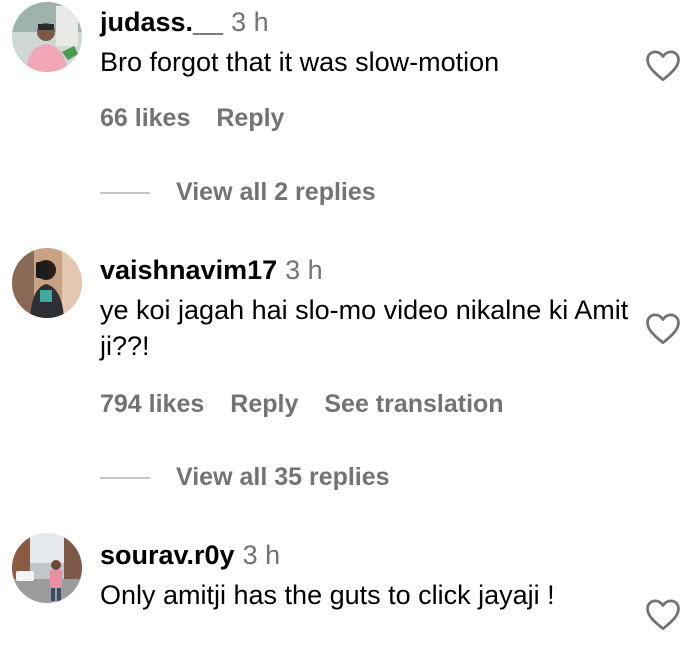  I want to click on comment-header: vaishnavim17 3 h, so click(211, 270).